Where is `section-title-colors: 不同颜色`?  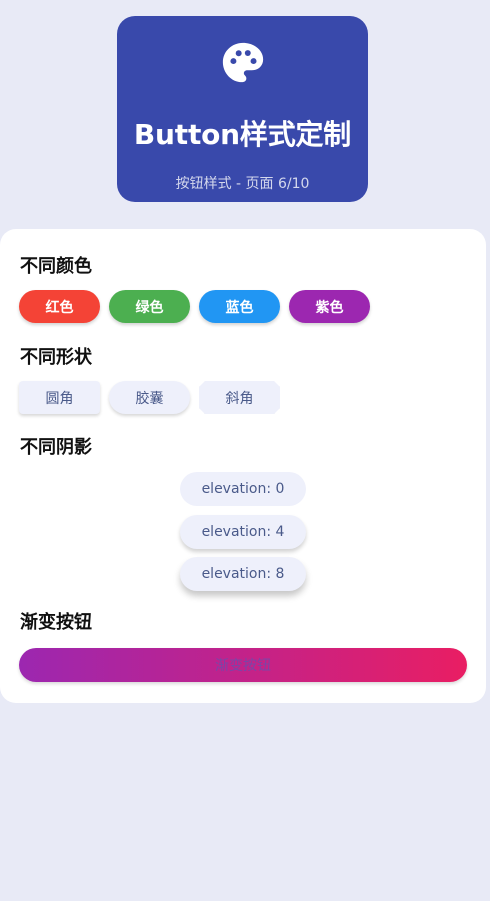 section-title-colors: 不同颜色 is located at coordinates (56, 266).